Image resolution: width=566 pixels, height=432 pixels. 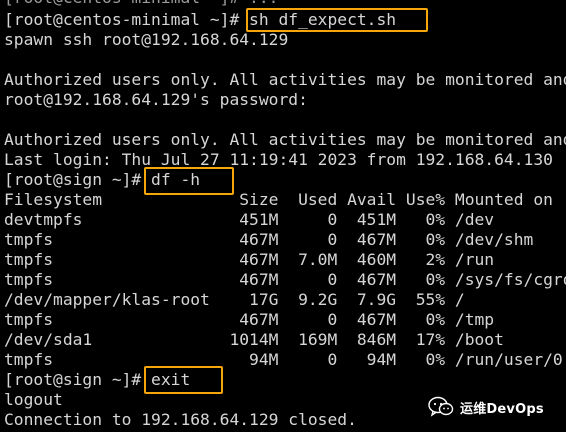 What do you see at coordinates (200, 19) in the screenshot?
I see `terminal-line: [root@centos-minimal ~]# sh df_expect.sh` at bounding box center [200, 19].